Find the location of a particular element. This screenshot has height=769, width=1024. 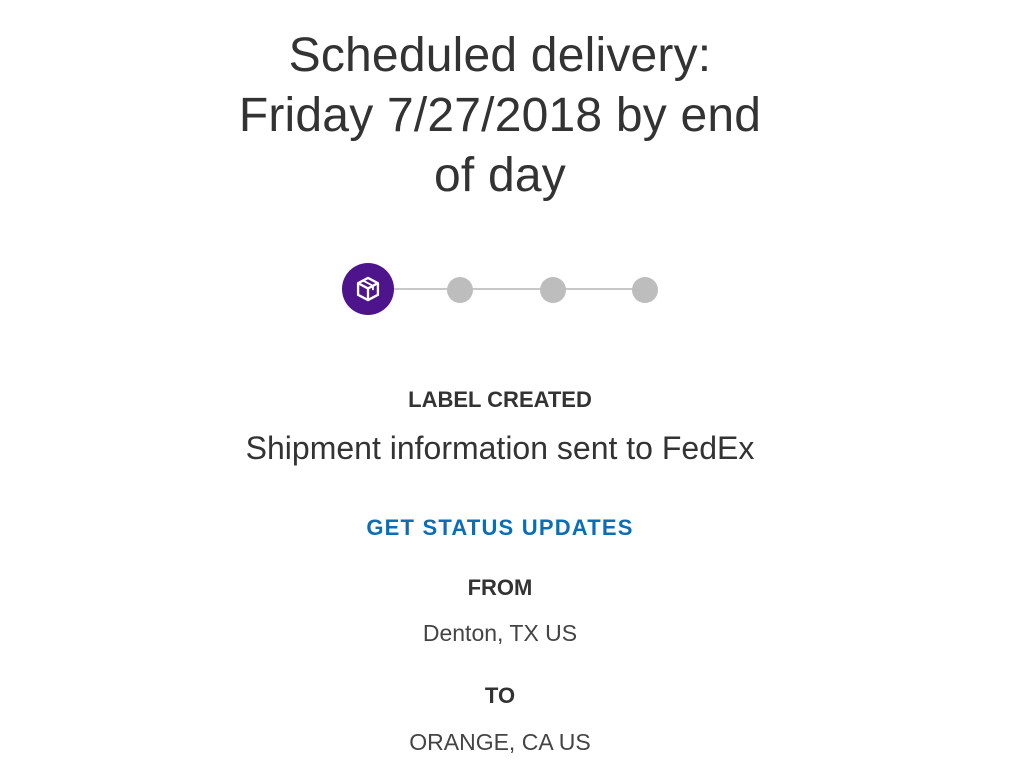

progress-step-label-created is located at coordinates (368, 289).